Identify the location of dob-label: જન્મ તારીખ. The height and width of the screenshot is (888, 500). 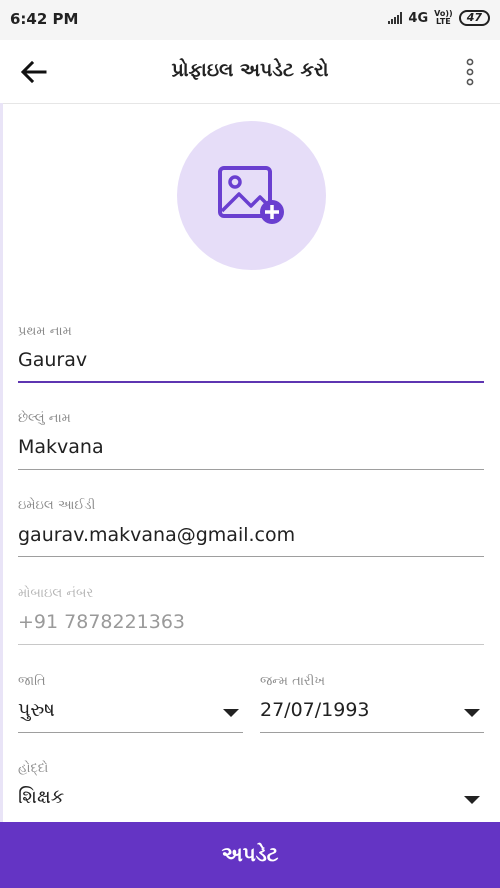
(293, 681).